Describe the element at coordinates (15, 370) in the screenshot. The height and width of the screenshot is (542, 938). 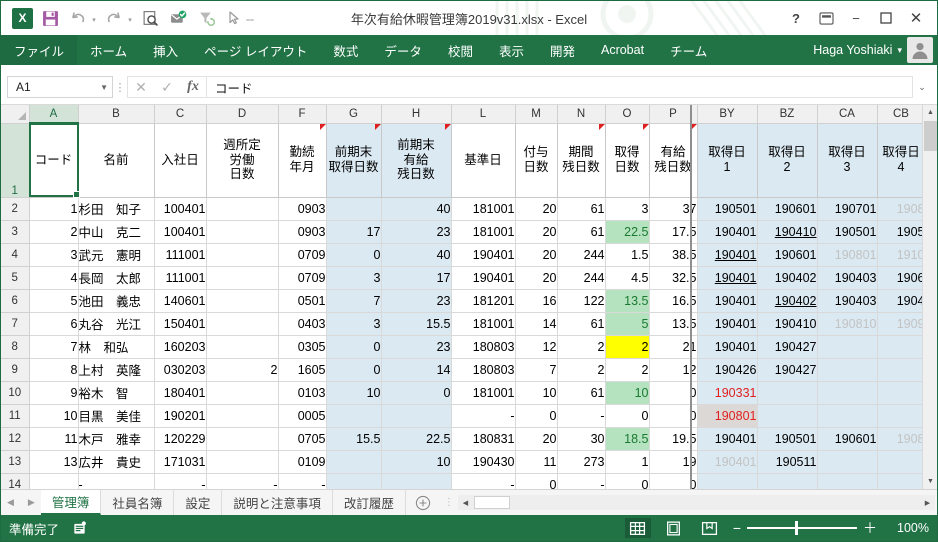
I see `row-header-9: 9` at that location.